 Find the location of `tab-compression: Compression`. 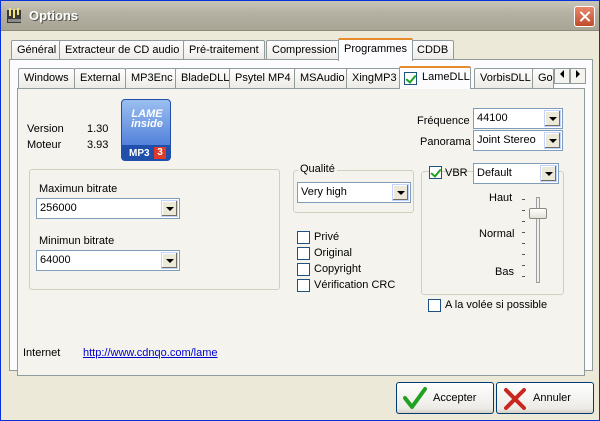

tab-compression: Compression is located at coordinates (304, 50).